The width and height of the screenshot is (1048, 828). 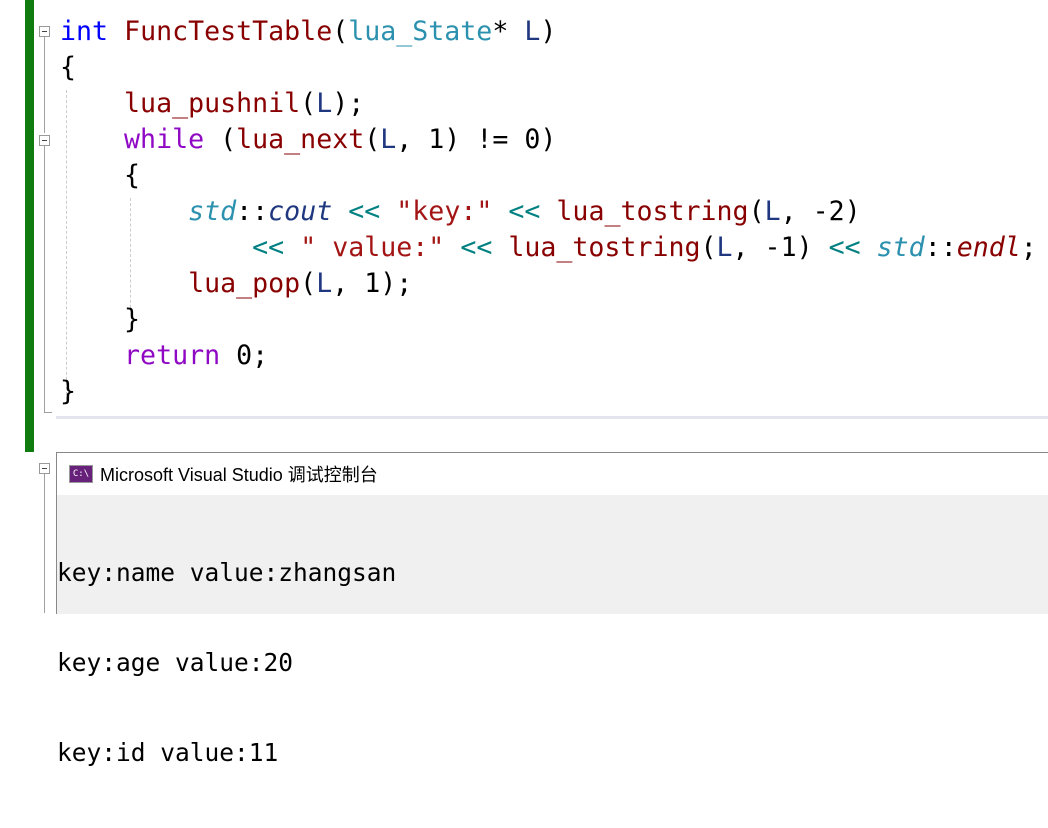 I want to click on code-token: cout, so click(x=300, y=211).